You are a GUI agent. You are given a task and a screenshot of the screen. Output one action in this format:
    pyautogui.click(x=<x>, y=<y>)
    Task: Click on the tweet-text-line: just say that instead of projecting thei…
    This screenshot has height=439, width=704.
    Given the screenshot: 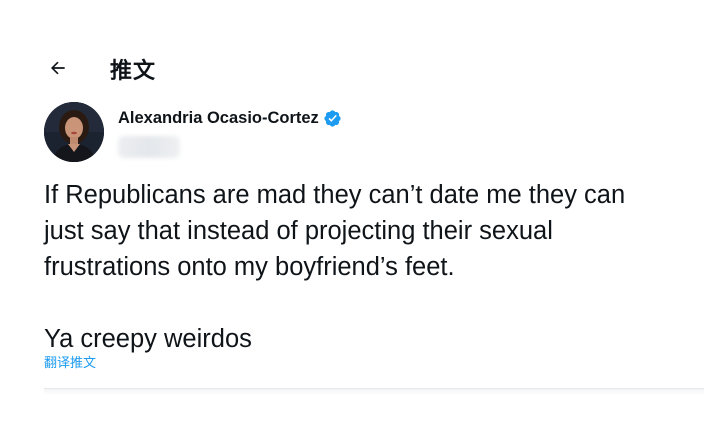 What is the action you would take?
    pyautogui.click(x=298, y=231)
    